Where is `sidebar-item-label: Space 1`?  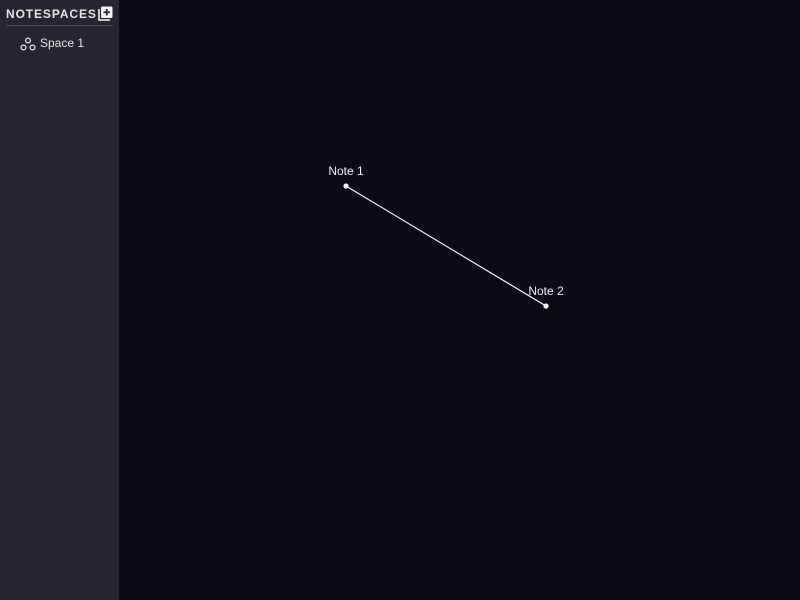 sidebar-item-label: Space 1 is located at coordinates (62, 43).